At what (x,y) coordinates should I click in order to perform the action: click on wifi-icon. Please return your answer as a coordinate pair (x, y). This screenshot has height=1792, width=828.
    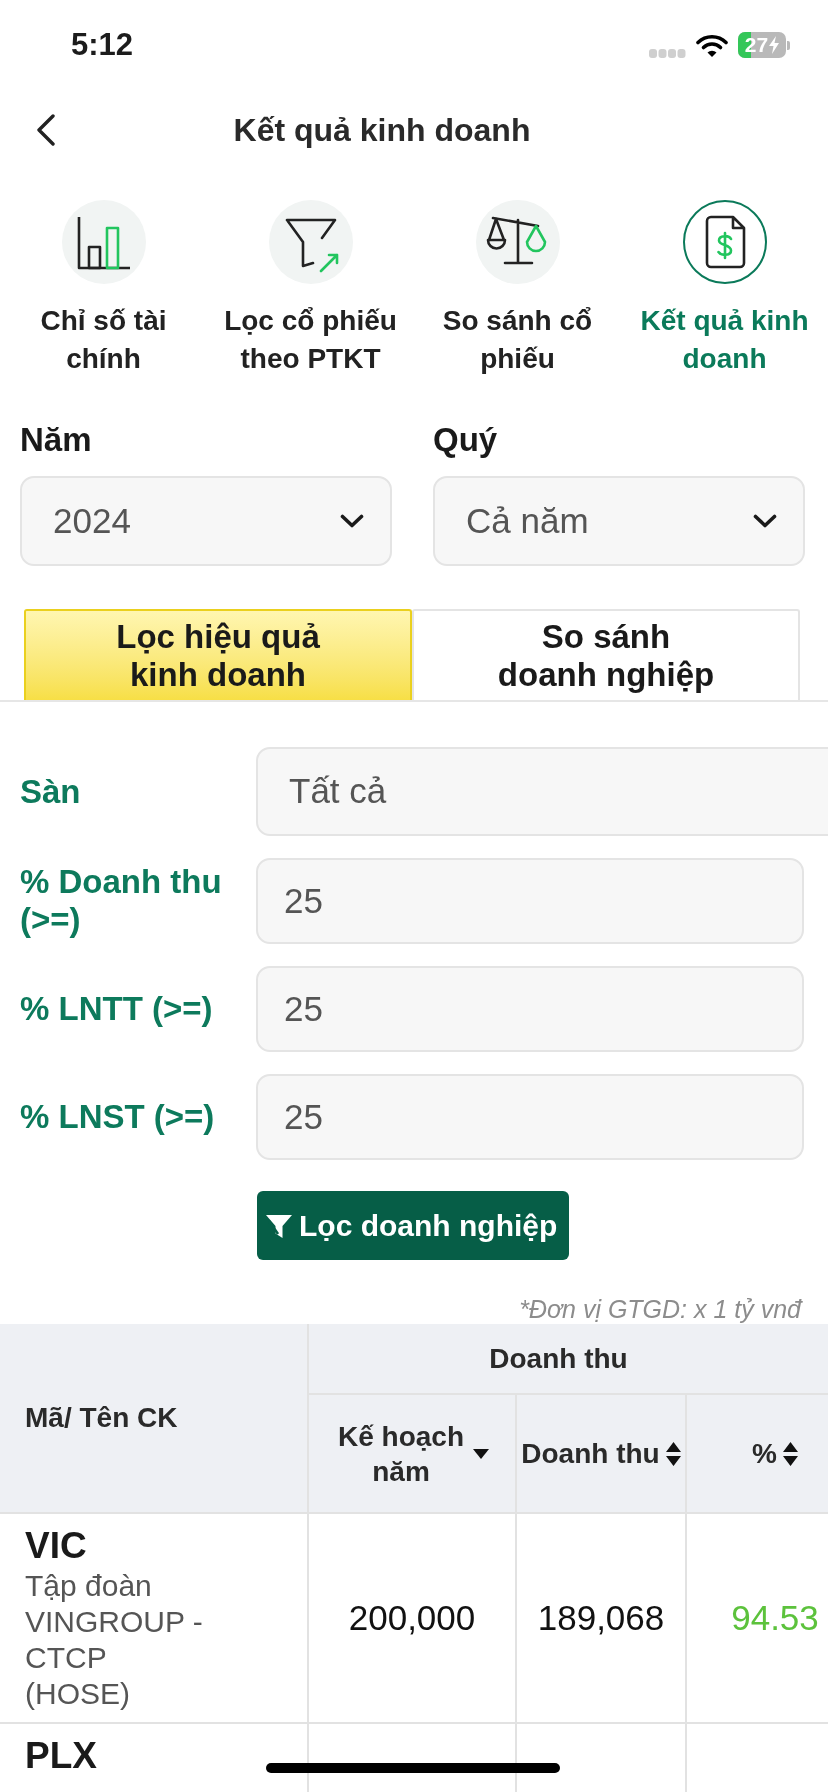
    Looking at the image, I should click on (712, 45).